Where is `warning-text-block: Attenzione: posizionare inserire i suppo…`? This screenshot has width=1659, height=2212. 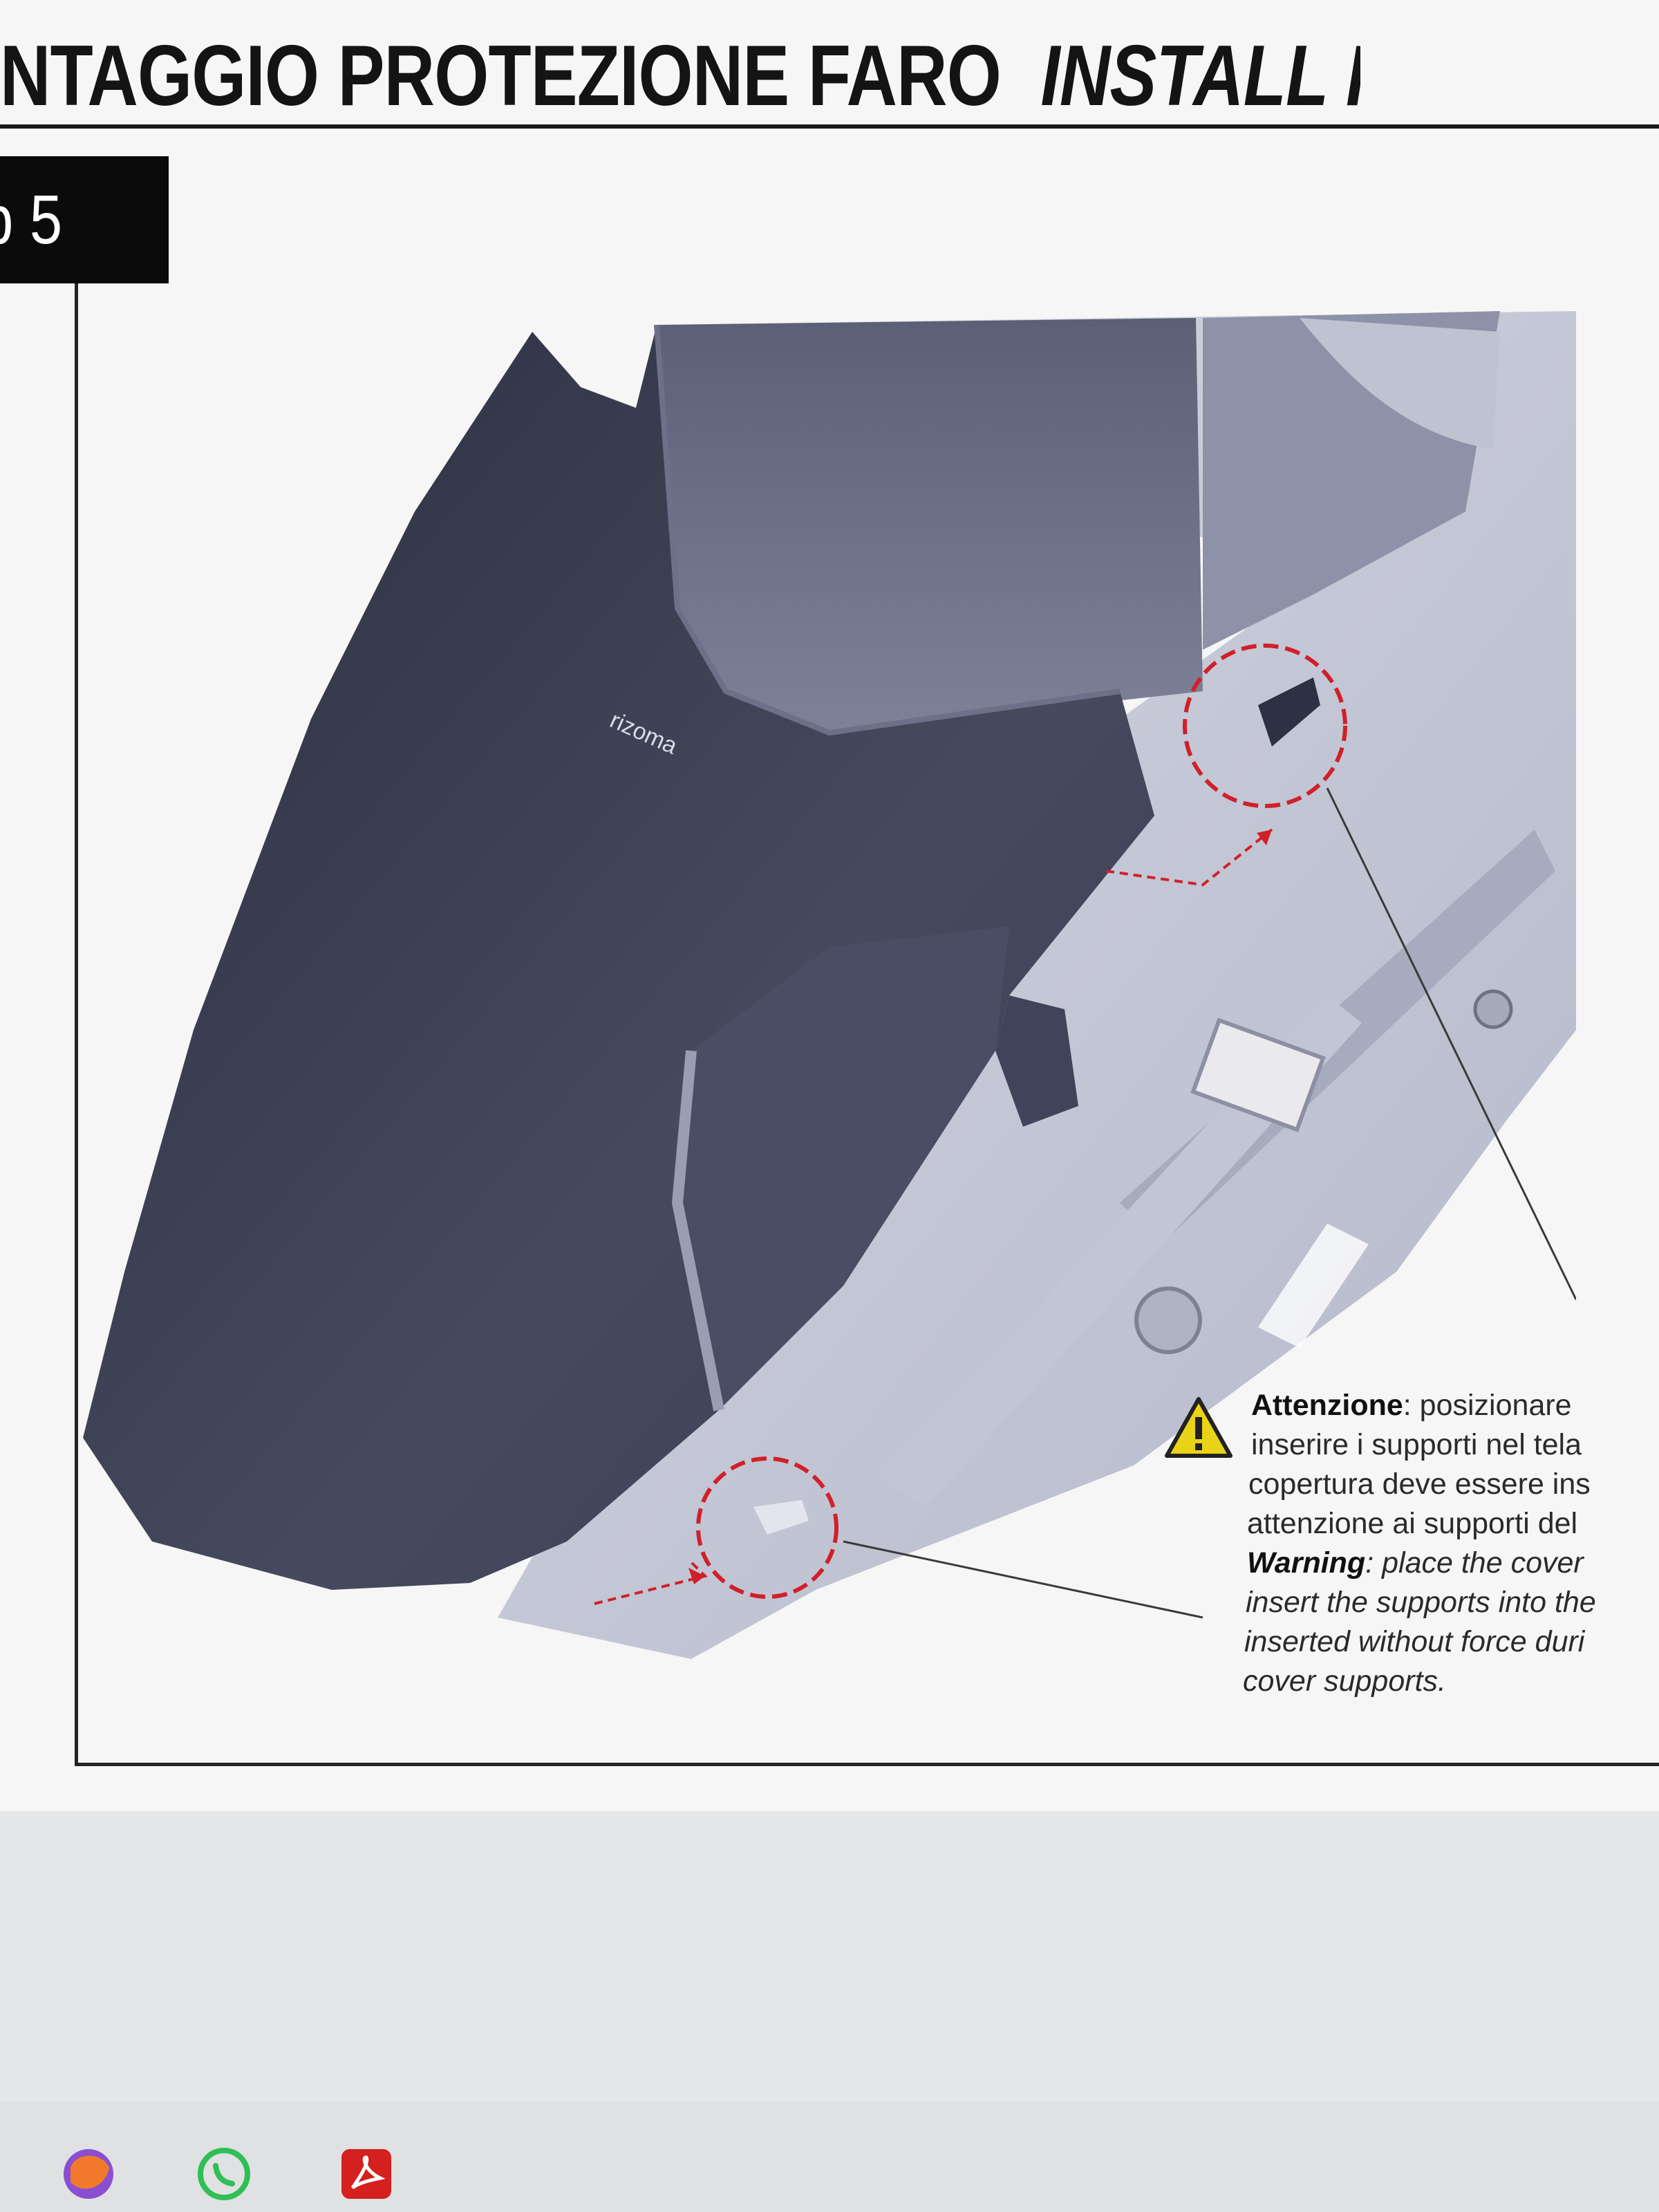
warning-text-block: Attenzione: posizionare inserire i suppo… is located at coordinates (1419, 1544).